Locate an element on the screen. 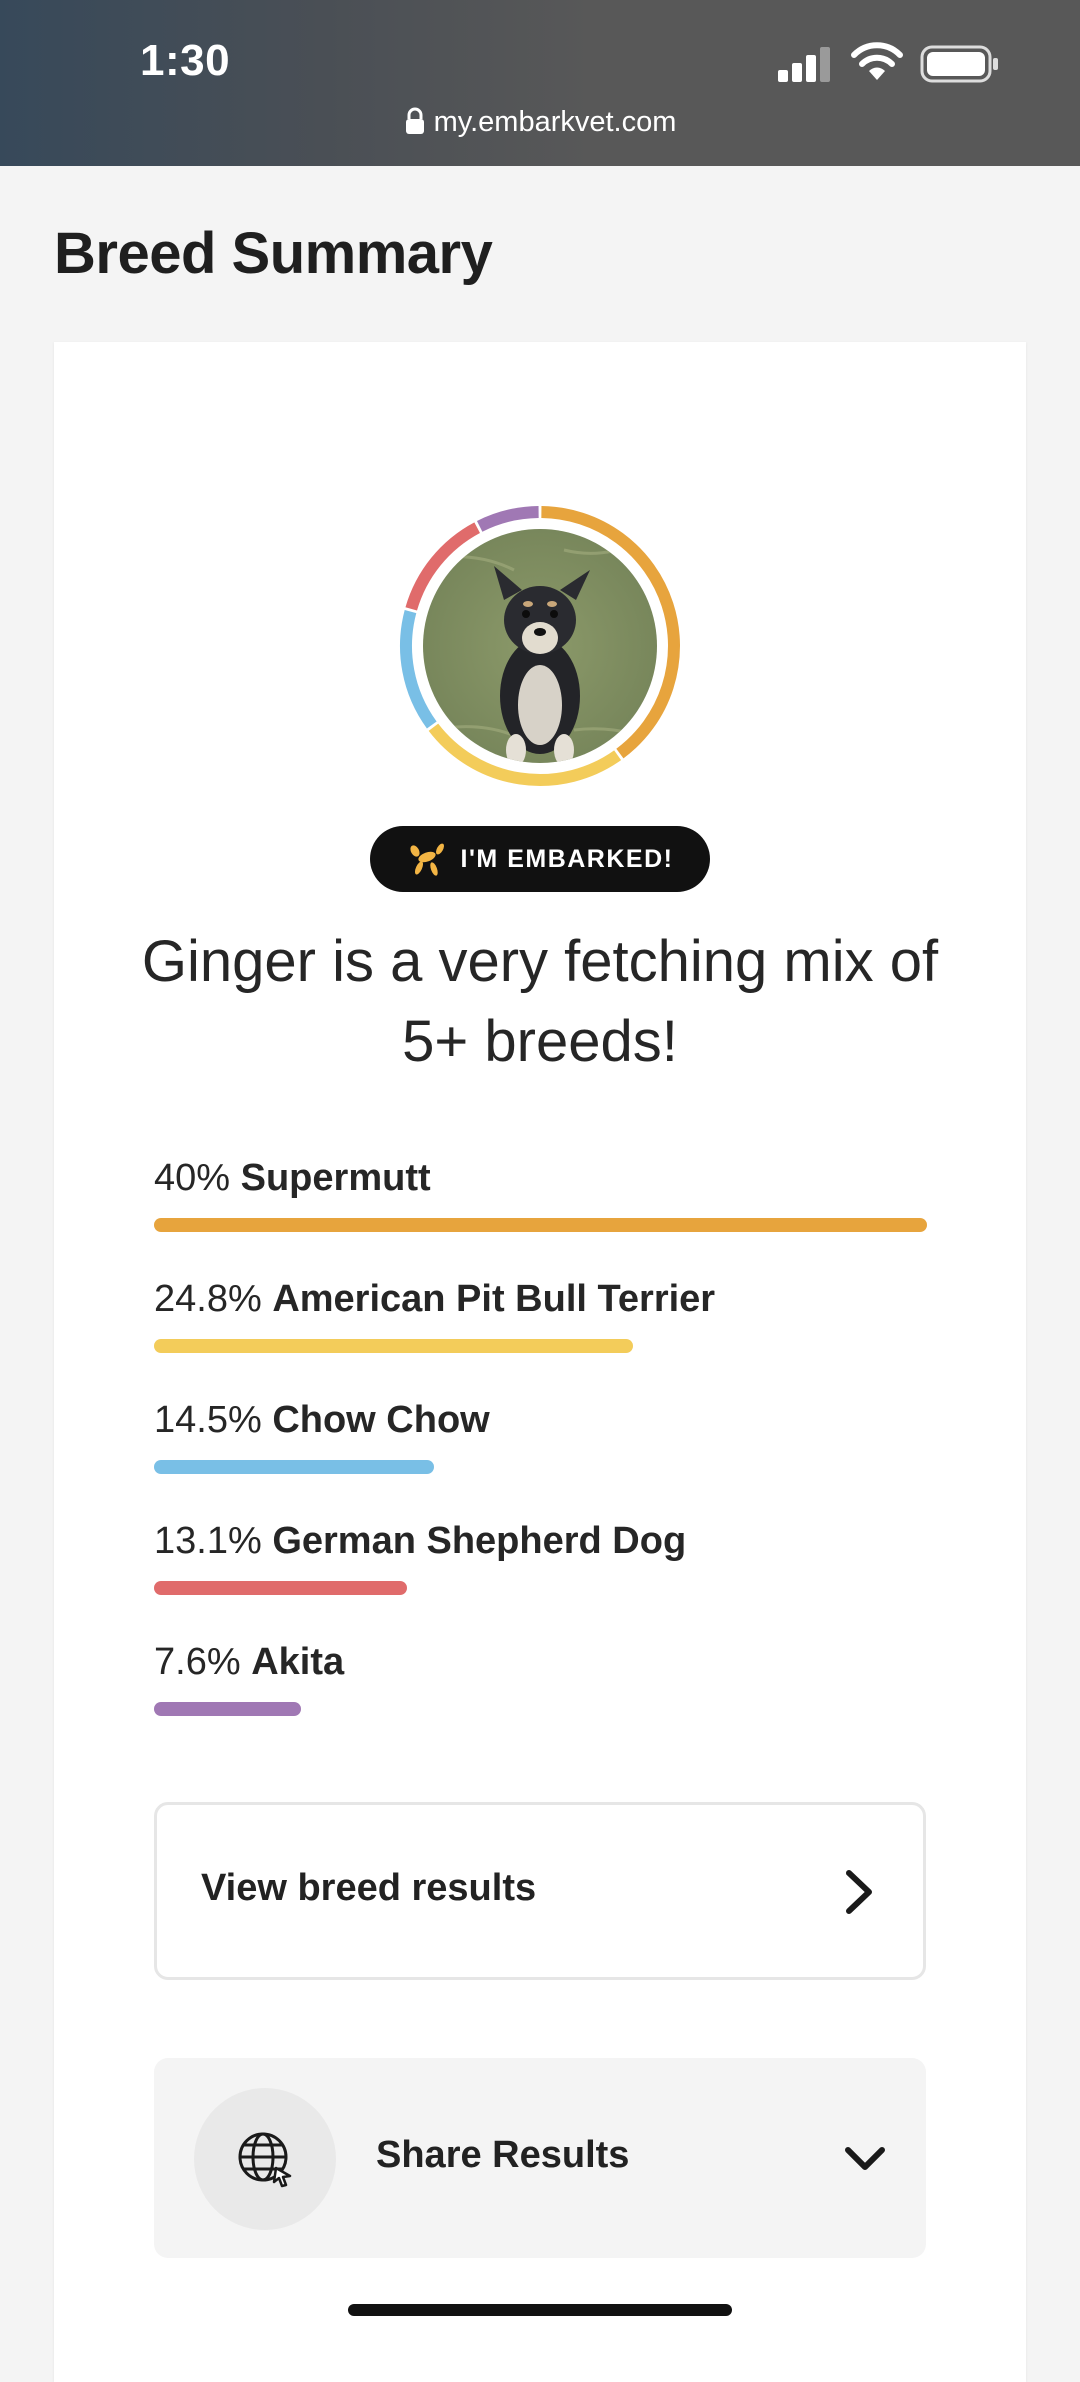 The image size is (1080, 2382). status-time: 1:30 is located at coordinates (185, 60).